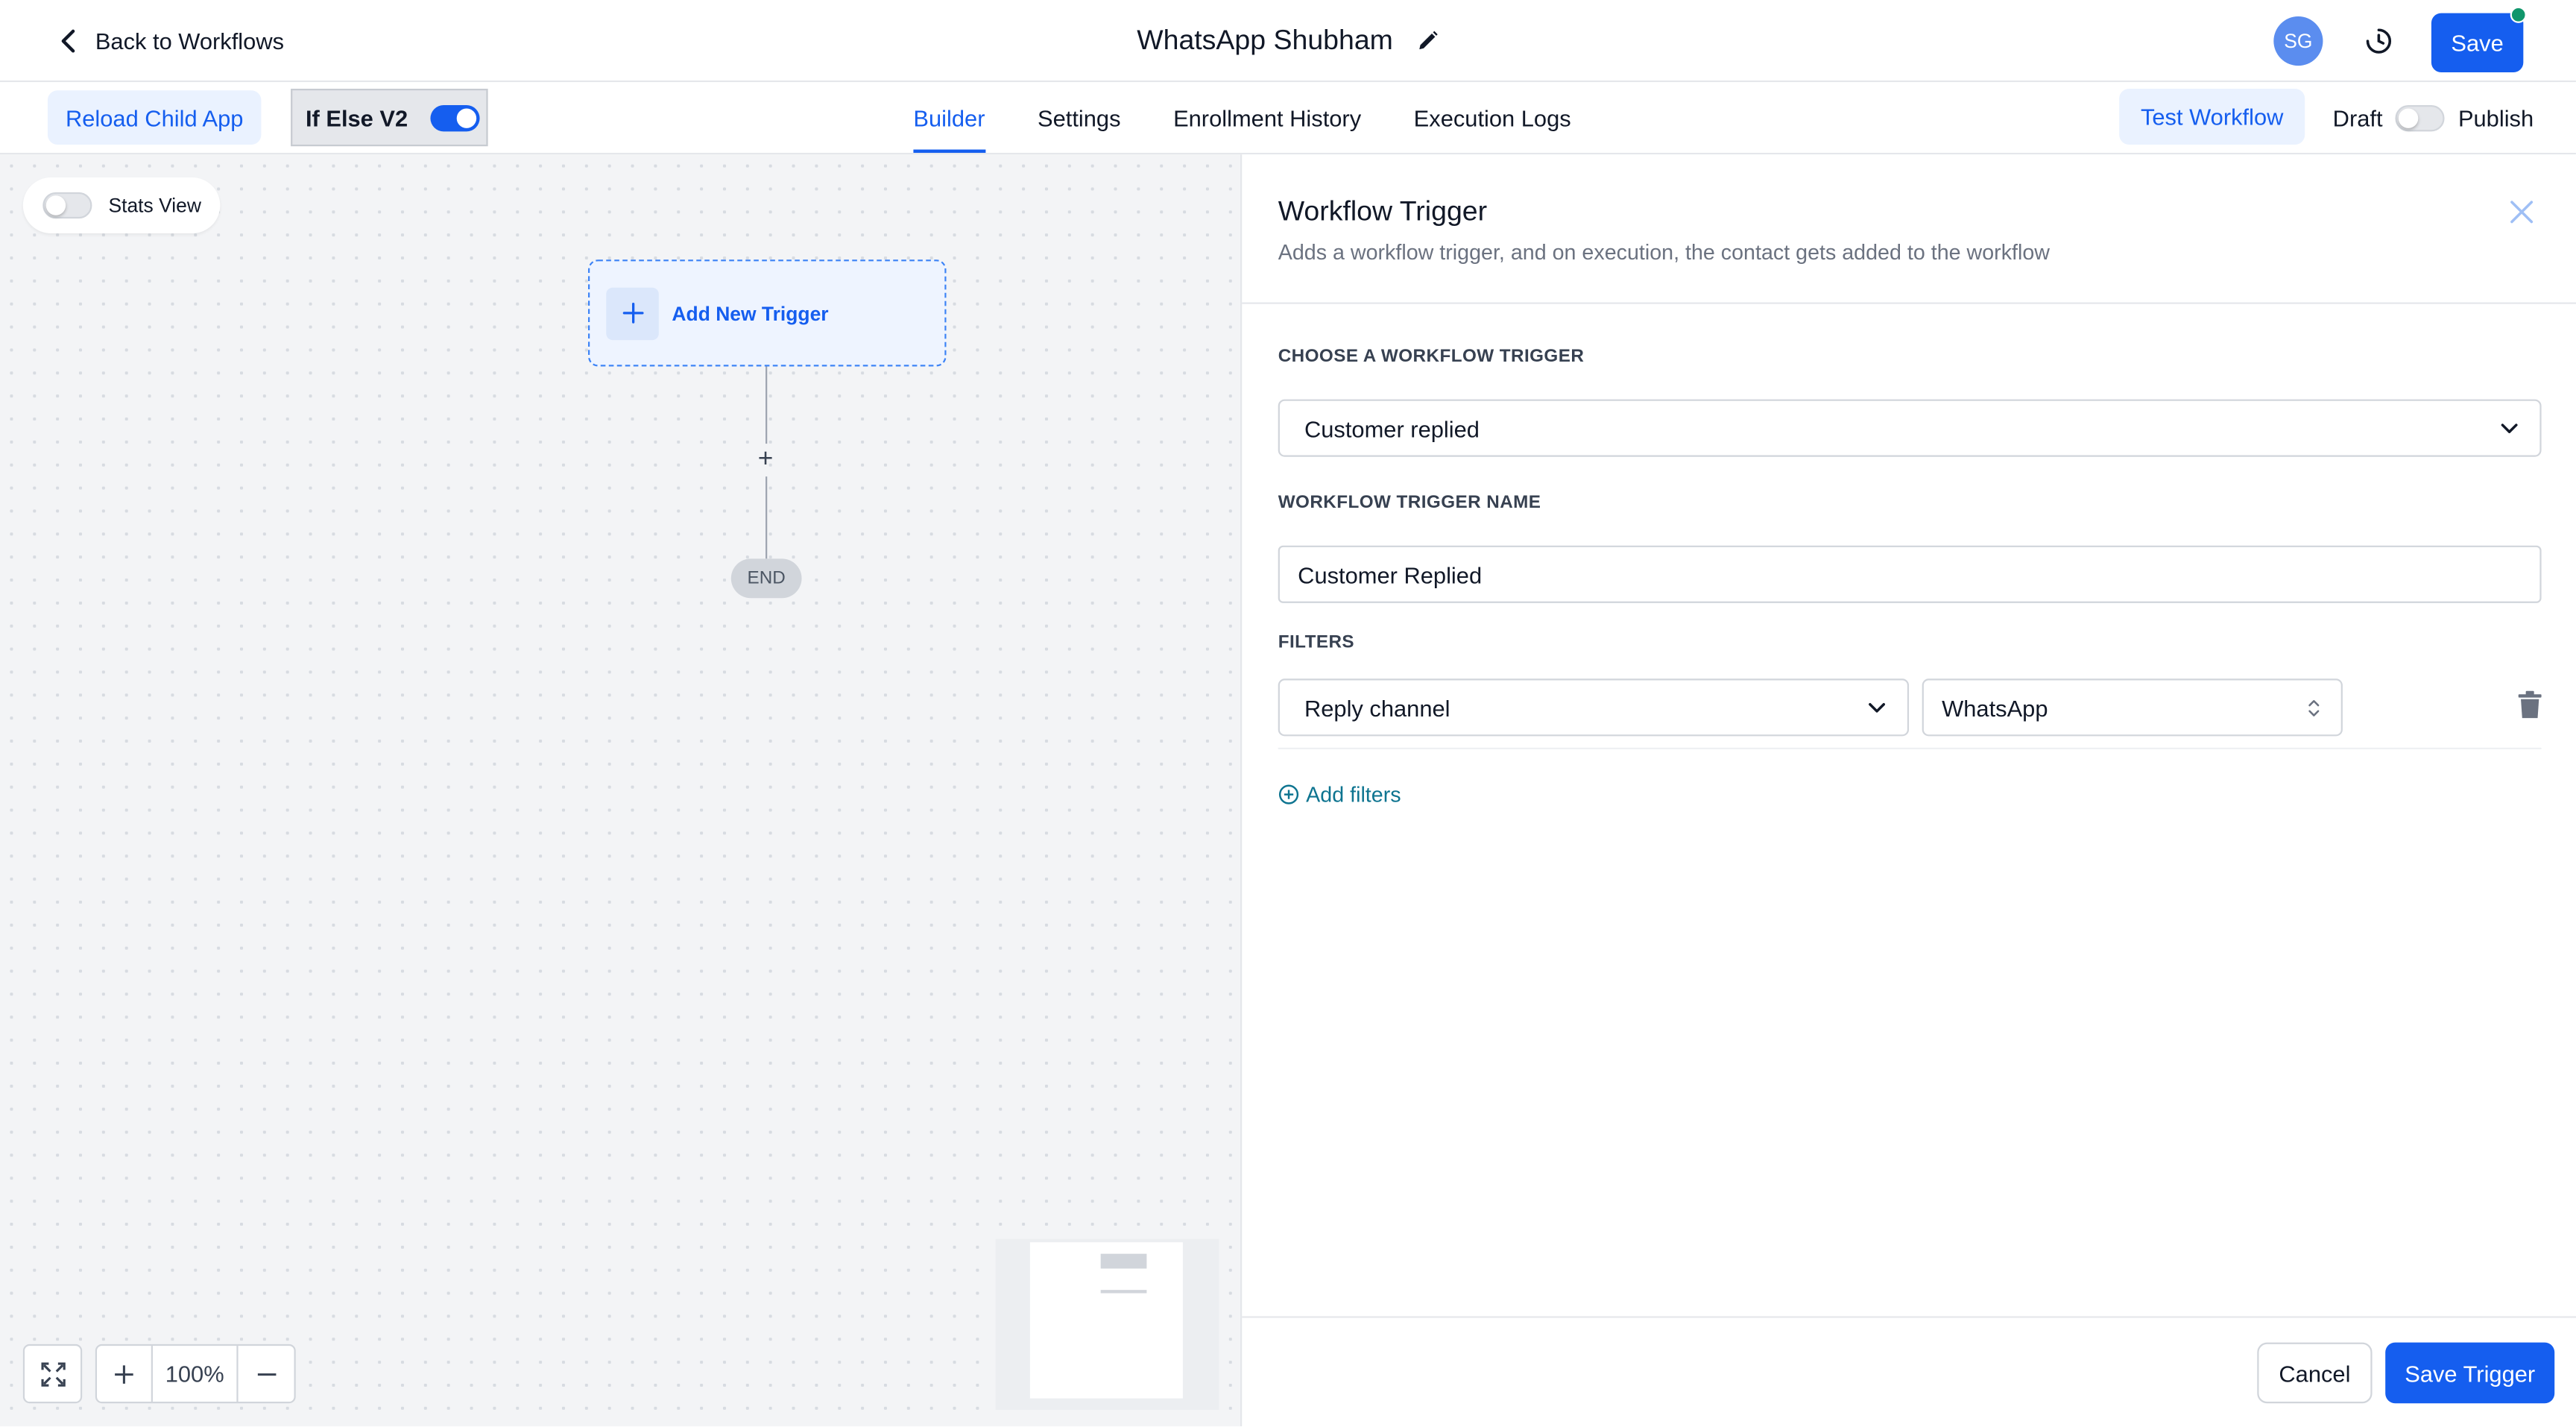  I want to click on zoom-controls: 100%, so click(159, 1373).